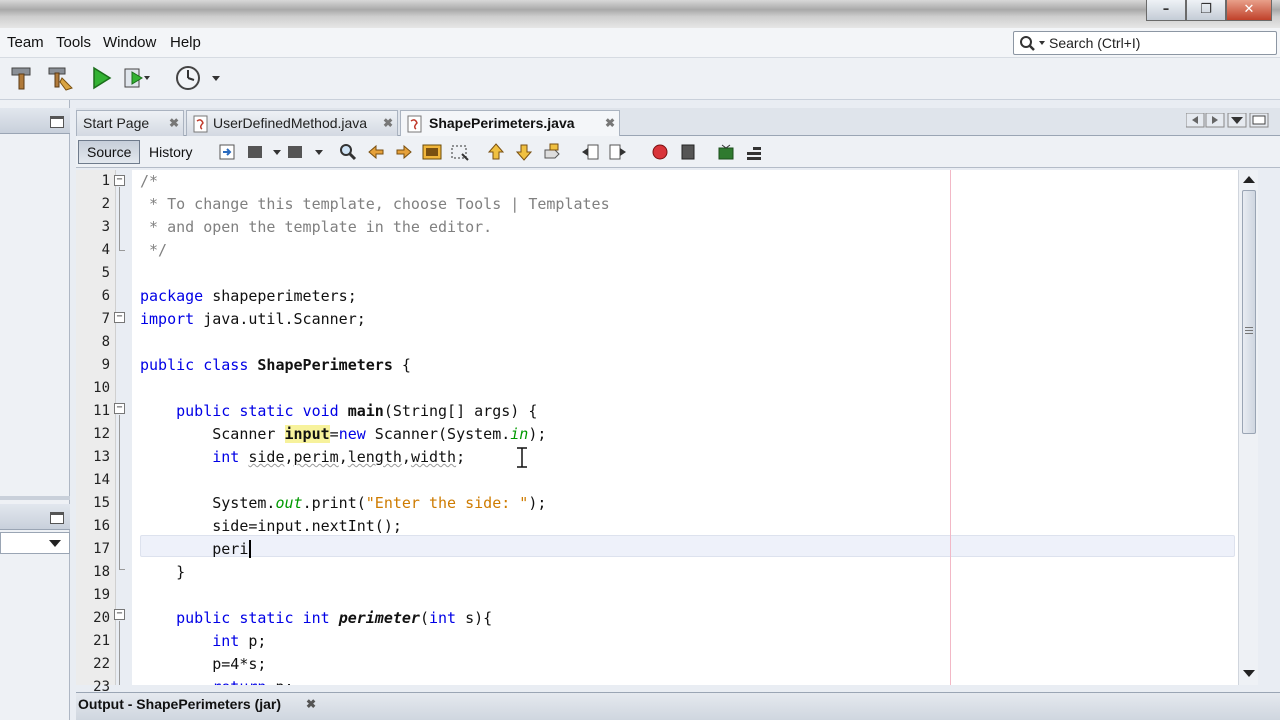 The width and height of the screenshot is (1280, 720). What do you see at coordinates (185, 42) in the screenshot?
I see `menu-help: Help` at bounding box center [185, 42].